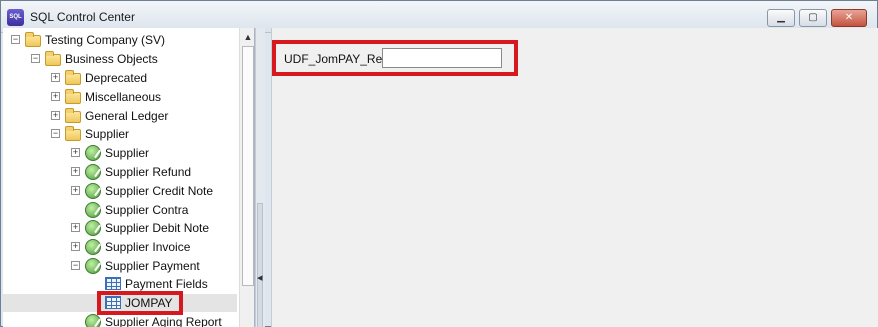  Describe the element at coordinates (849, 18) in the screenshot. I see `close-button: ✕` at that location.